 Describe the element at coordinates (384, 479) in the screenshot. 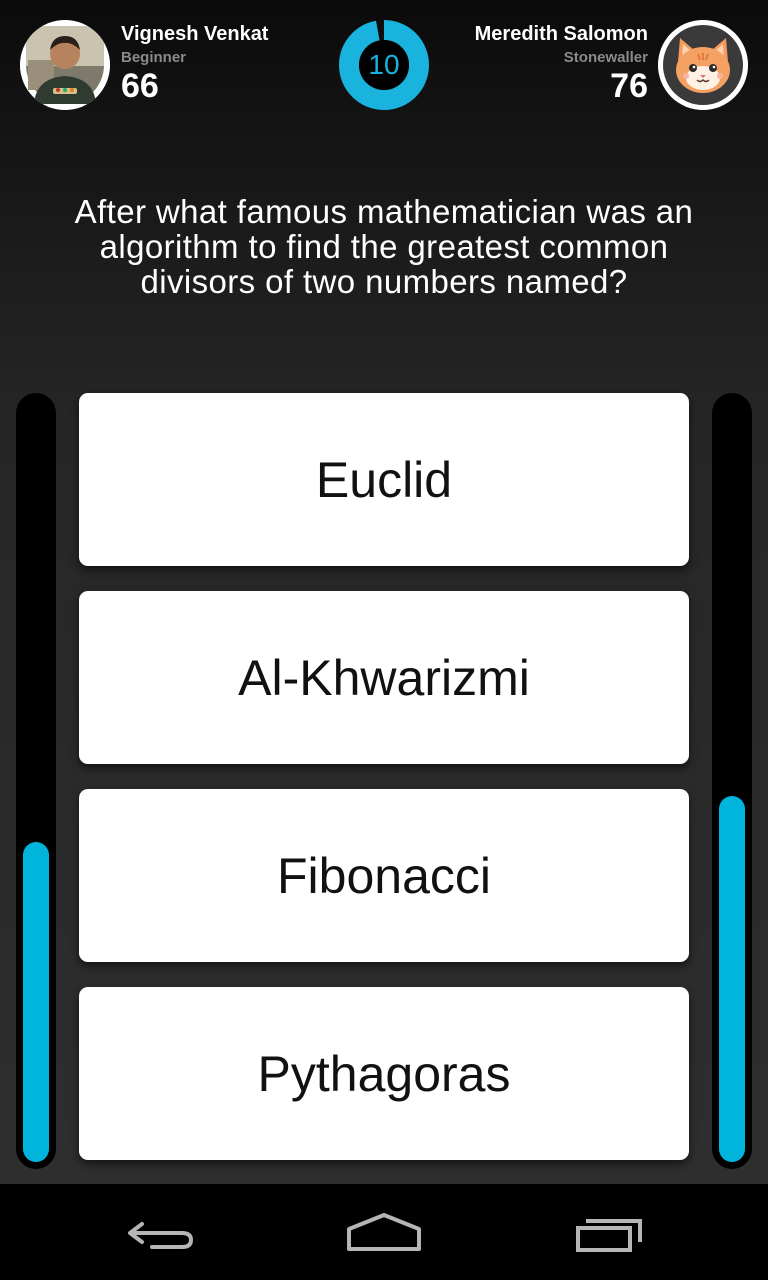

I see `answer-button-euclid: Euclid` at that location.